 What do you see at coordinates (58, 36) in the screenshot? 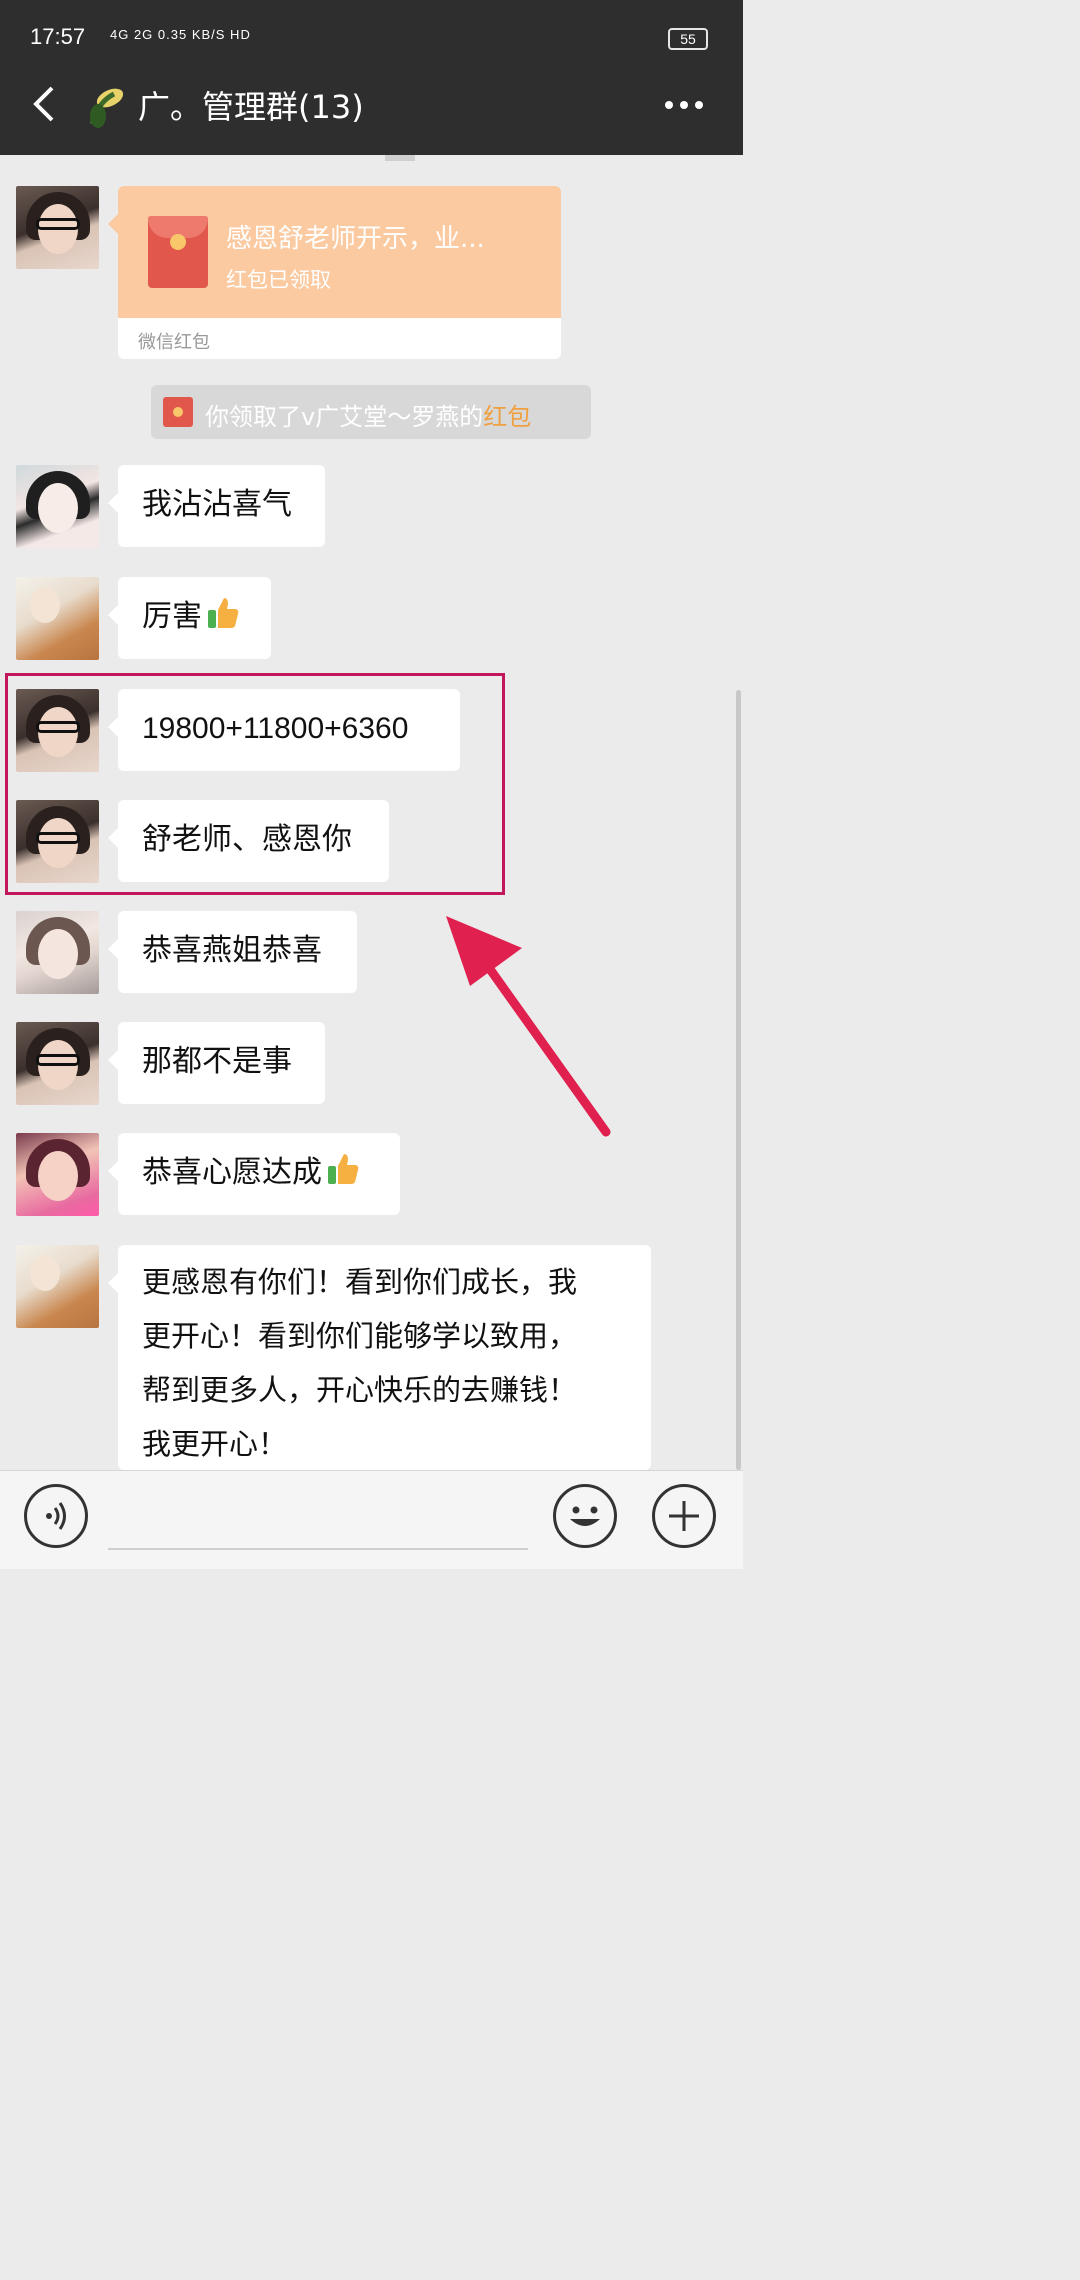
I see `status-time: 17:57` at bounding box center [58, 36].